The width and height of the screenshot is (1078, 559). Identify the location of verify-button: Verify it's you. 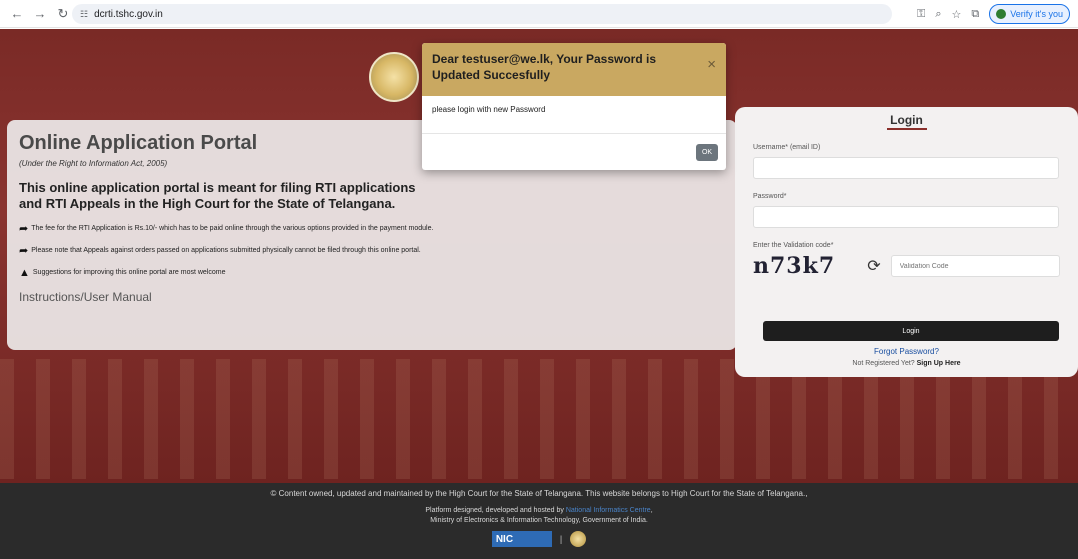
(1029, 14).